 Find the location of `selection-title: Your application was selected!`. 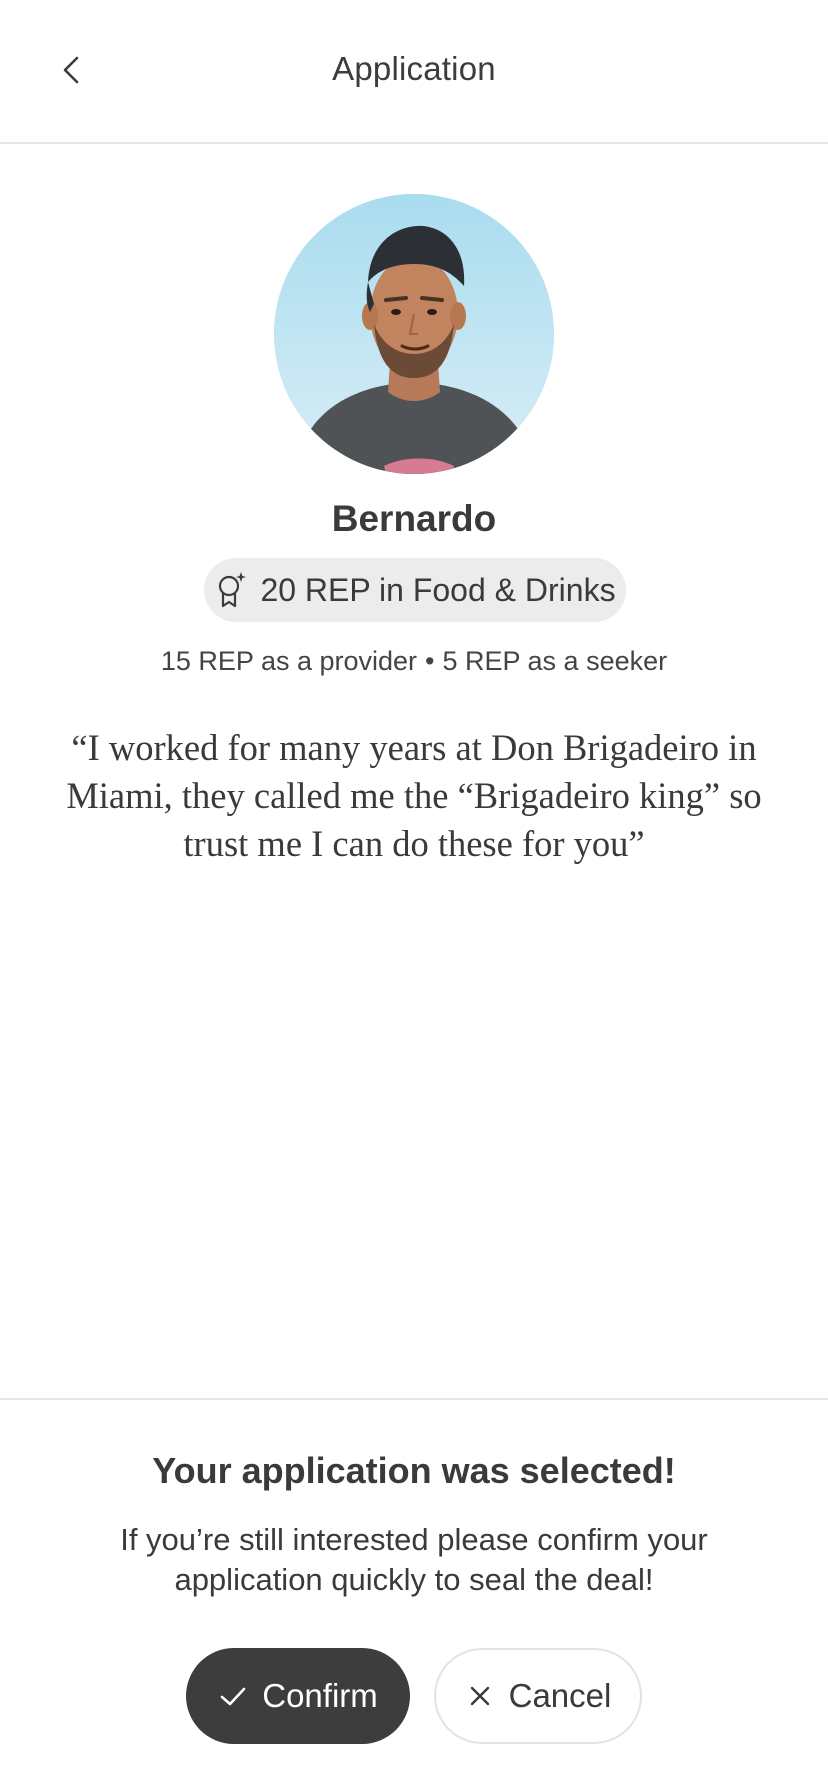

selection-title: Your application was selected! is located at coordinates (414, 1470).